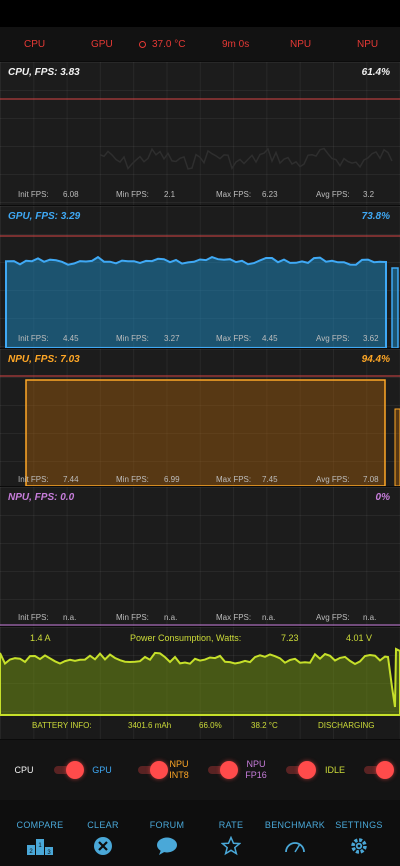  What do you see at coordinates (231, 846) in the screenshot?
I see `star-icon` at bounding box center [231, 846].